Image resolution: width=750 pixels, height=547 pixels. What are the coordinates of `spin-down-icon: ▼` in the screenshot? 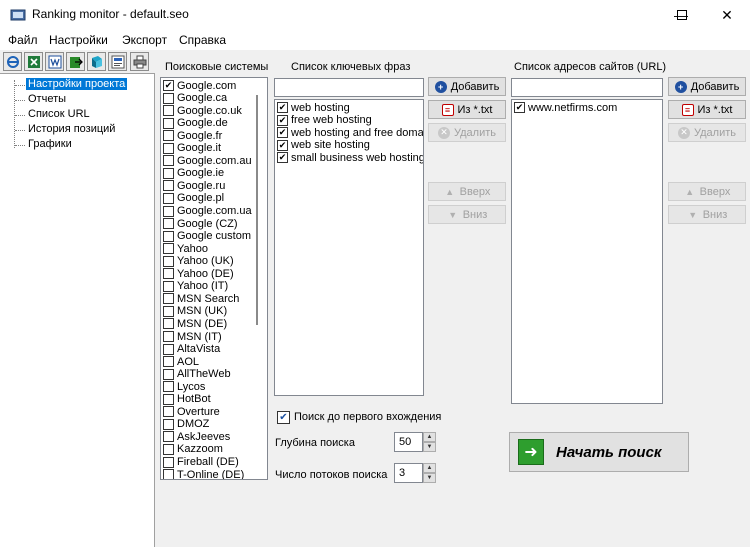 It's located at (429, 478).